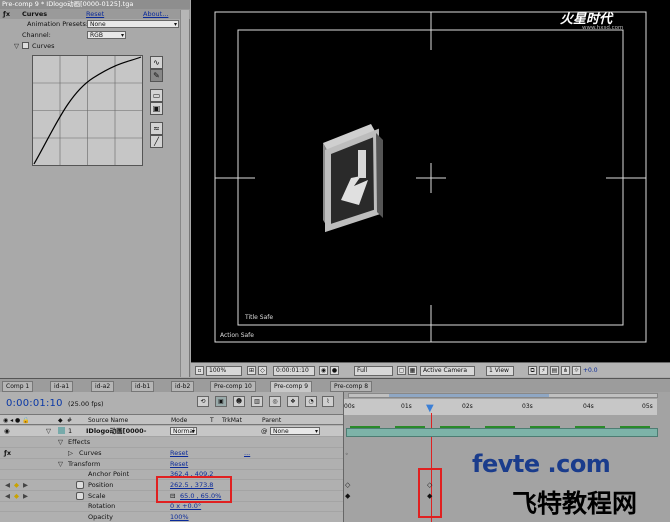  Describe the element at coordinates (184, 193) in the screenshot. I see `effect-panel-scrollbar` at that location.